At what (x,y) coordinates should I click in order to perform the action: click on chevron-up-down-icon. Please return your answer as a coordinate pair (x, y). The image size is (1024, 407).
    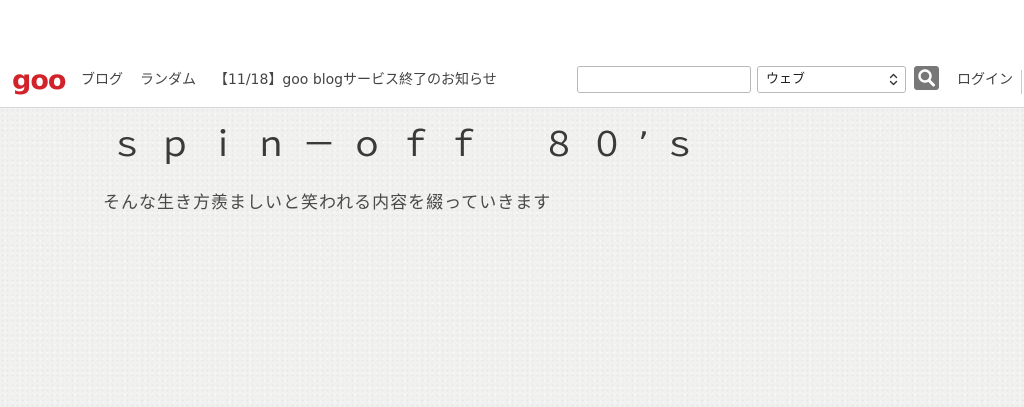
    Looking at the image, I should click on (893, 81).